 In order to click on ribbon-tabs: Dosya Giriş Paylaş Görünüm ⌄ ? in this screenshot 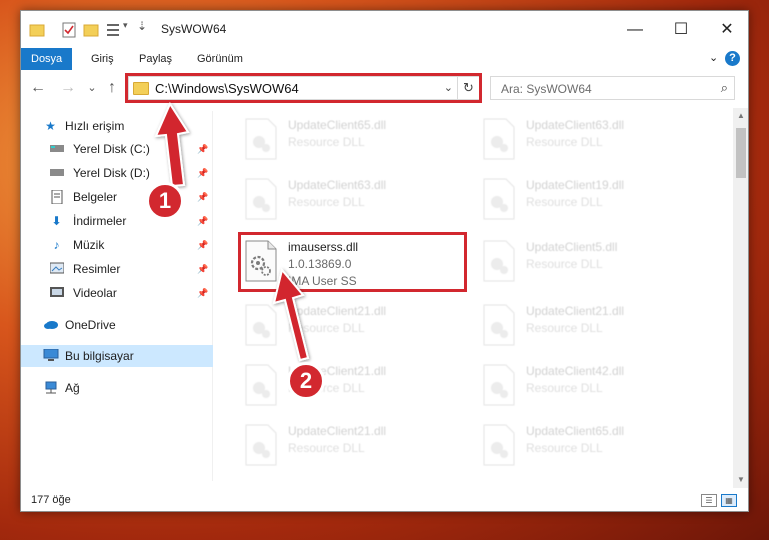, I will do `click(384, 59)`.